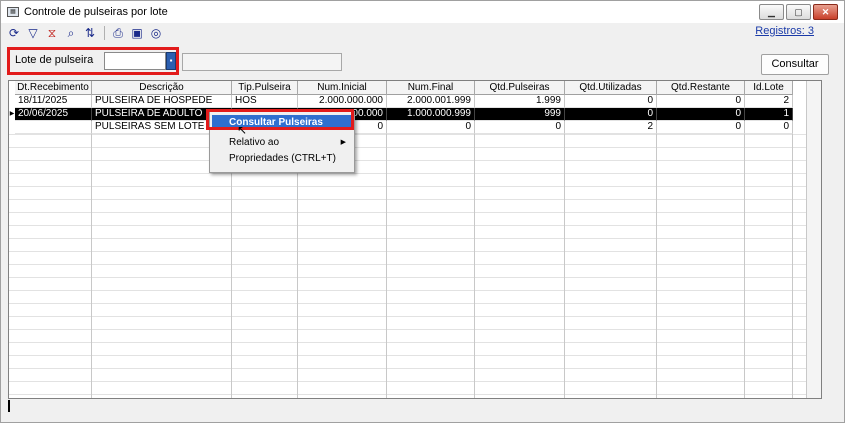 The image size is (845, 423). What do you see at coordinates (90, 33) in the screenshot?
I see `sort-icon: ⇅` at bounding box center [90, 33].